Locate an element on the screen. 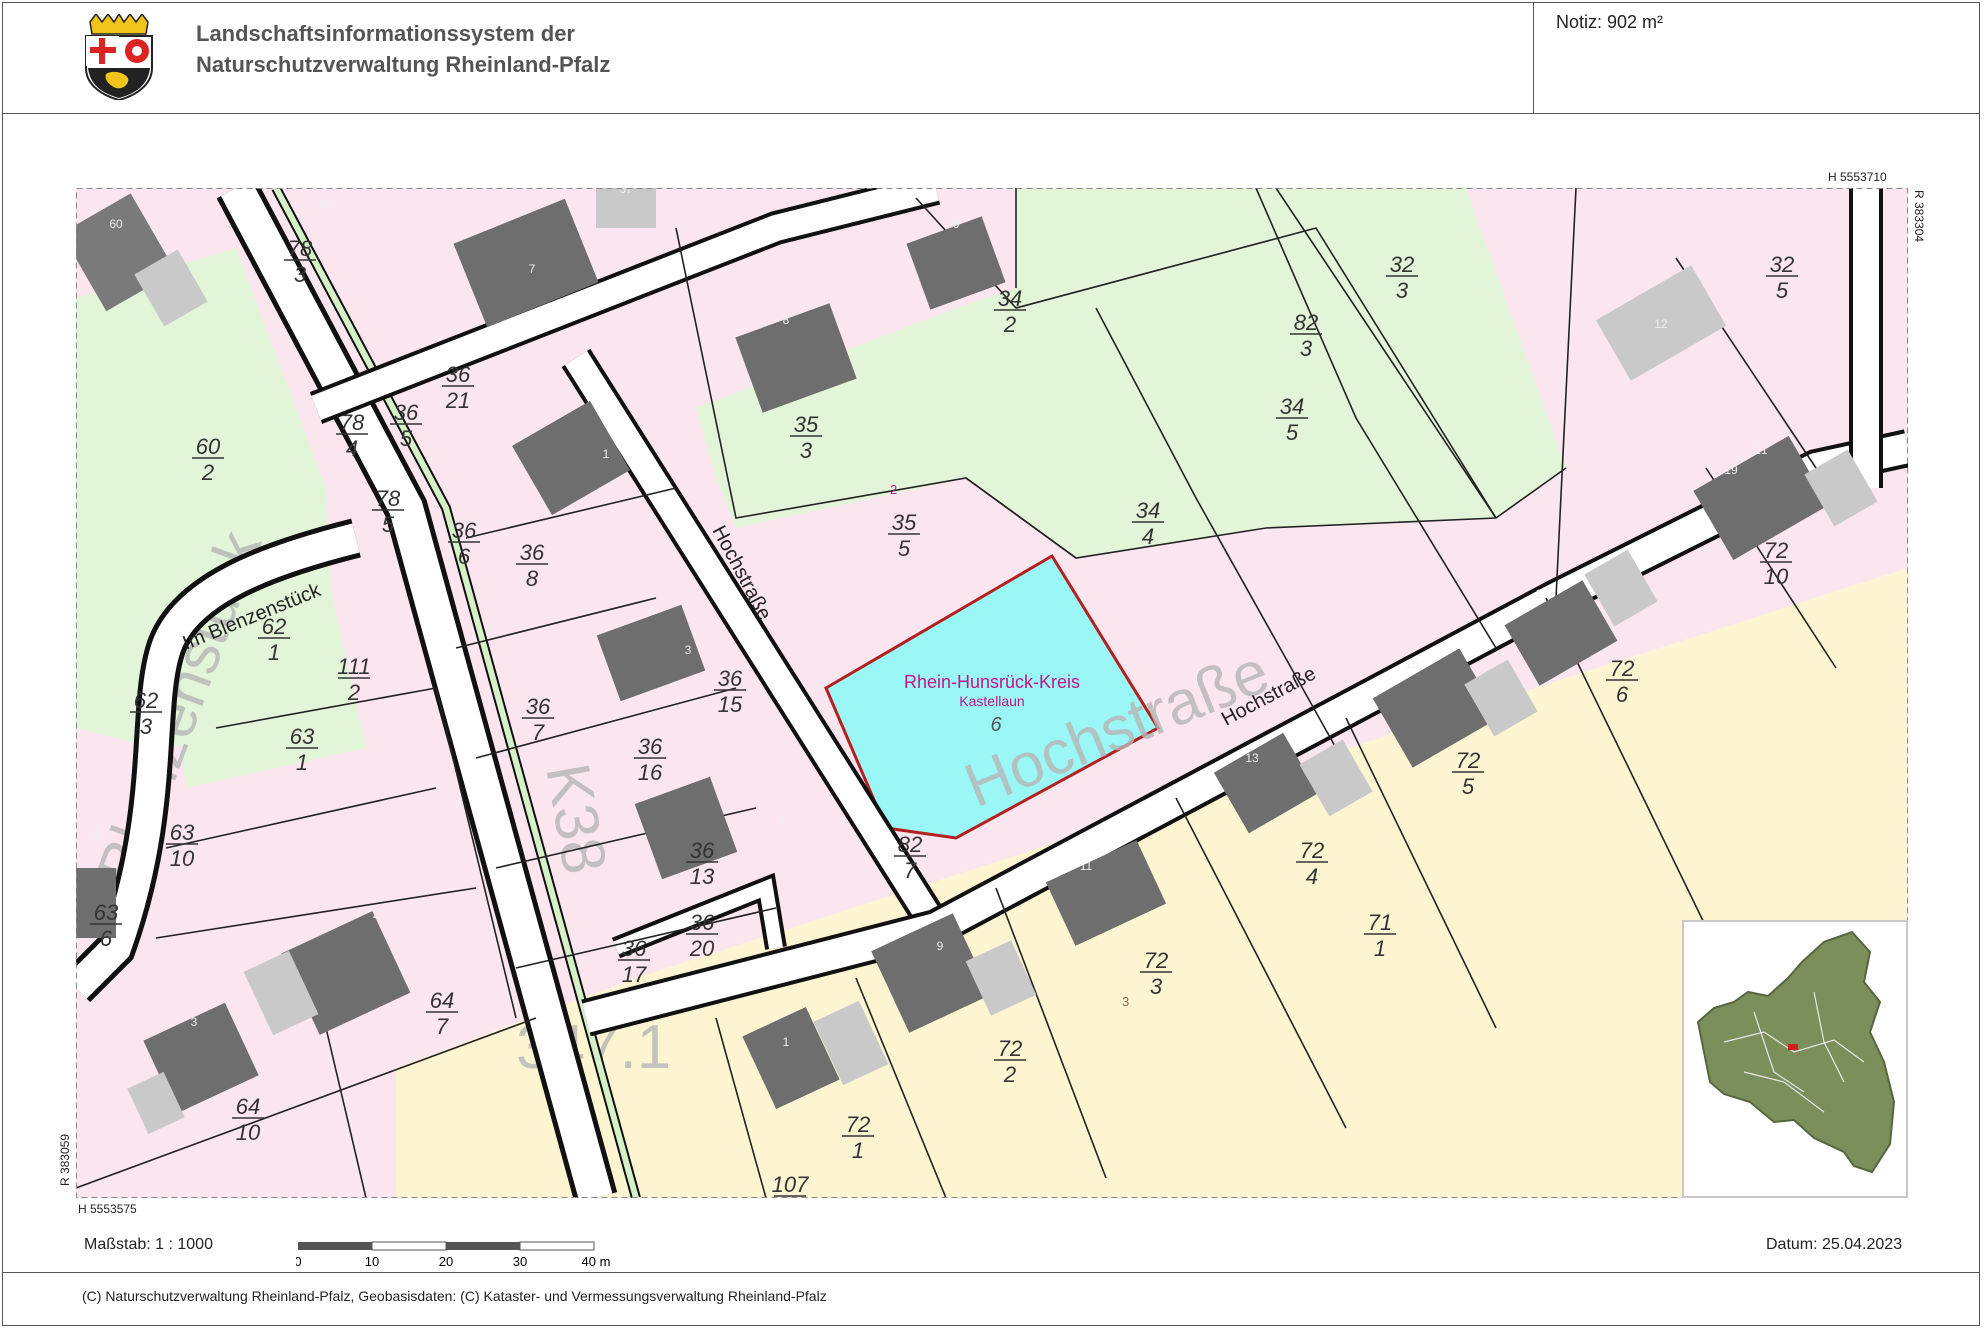  parcel-district-label: Rhein-Hunsrück-Kreis is located at coordinates (992, 682).